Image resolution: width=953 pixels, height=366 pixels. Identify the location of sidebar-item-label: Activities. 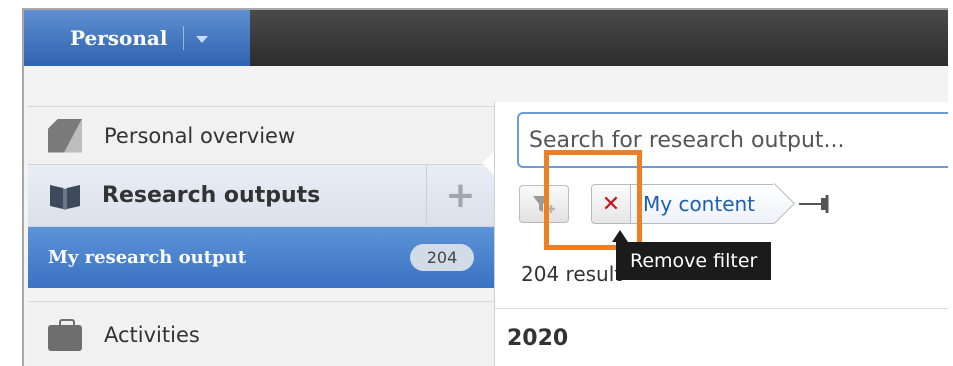
(152, 335).